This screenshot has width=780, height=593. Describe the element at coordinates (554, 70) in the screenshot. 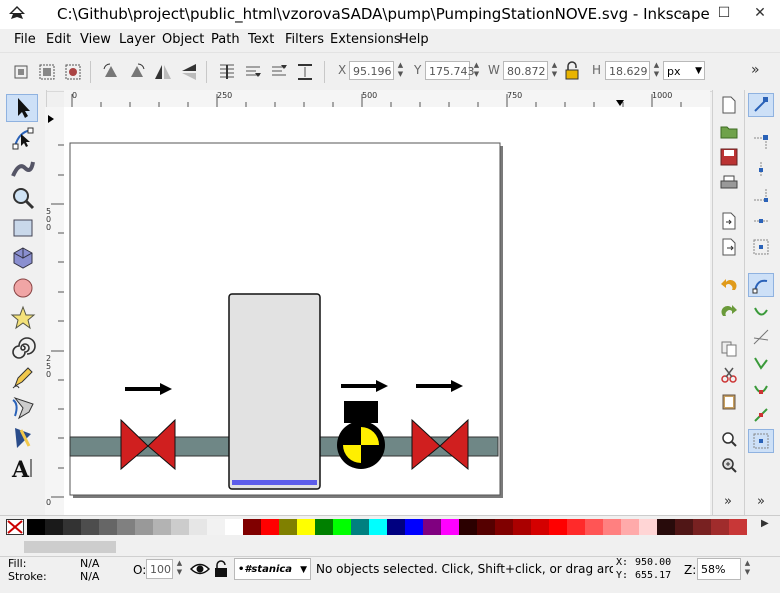

I see `w-spinner: ▲ ▼` at that location.